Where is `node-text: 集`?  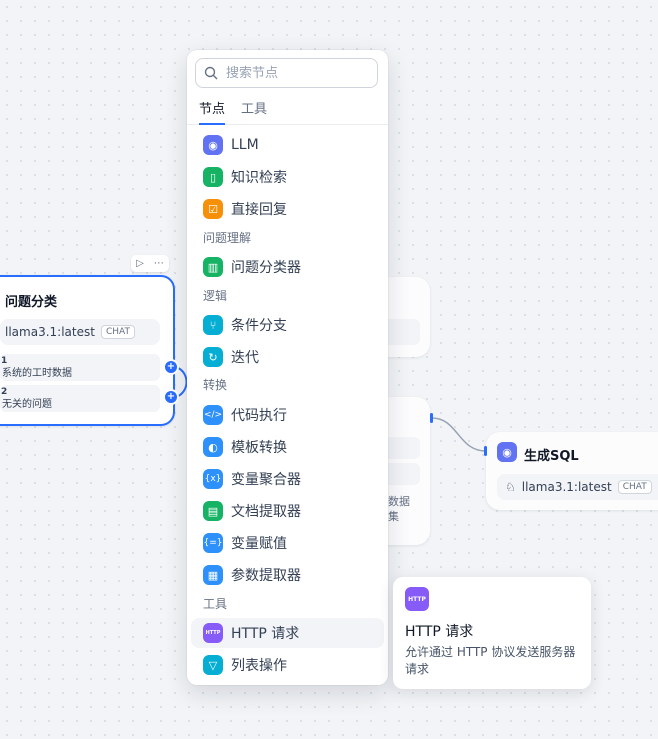 node-text: 集 is located at coordinates (393, 516).